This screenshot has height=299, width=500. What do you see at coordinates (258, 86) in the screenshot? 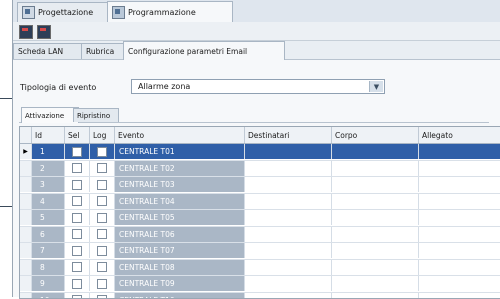
I see `event-type-select: Allarme zona ▼` at bounding box center [258, 86].